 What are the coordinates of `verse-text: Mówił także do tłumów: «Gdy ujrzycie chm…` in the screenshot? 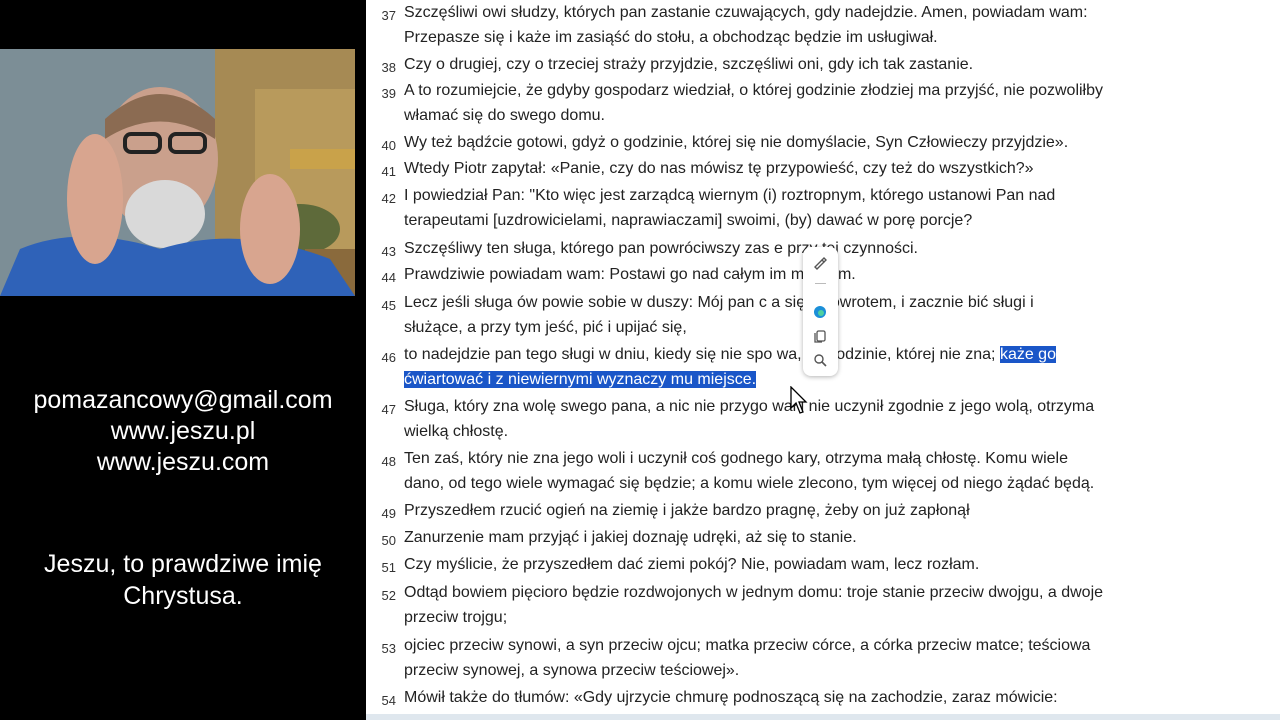 It's located at (731, 697).